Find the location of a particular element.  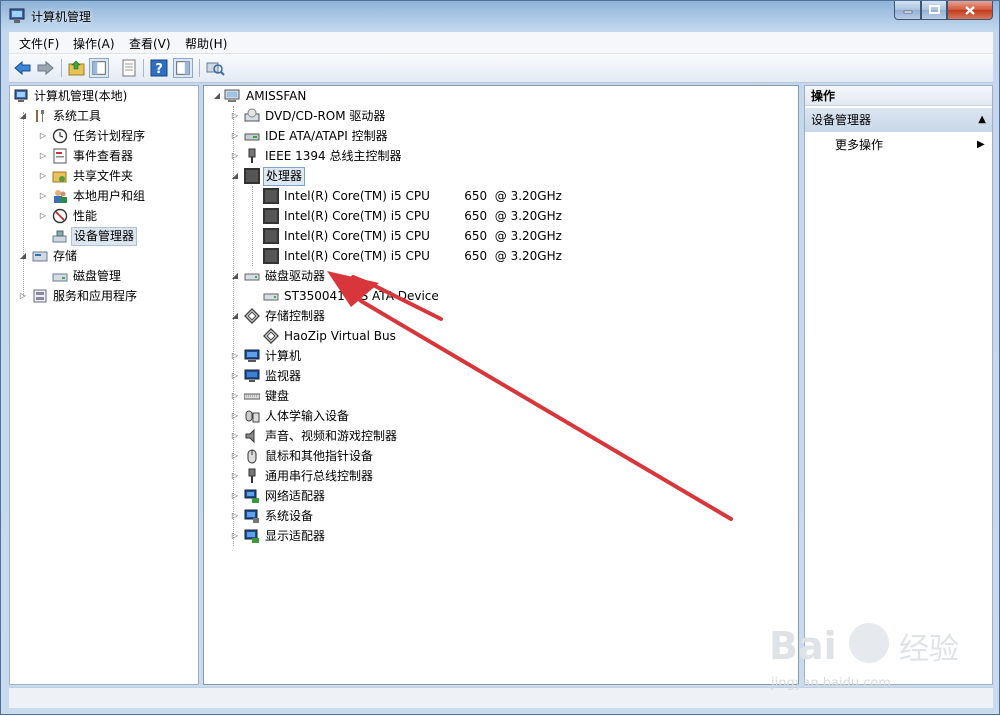

help-icon: ? is located at coordinates (159, 68).